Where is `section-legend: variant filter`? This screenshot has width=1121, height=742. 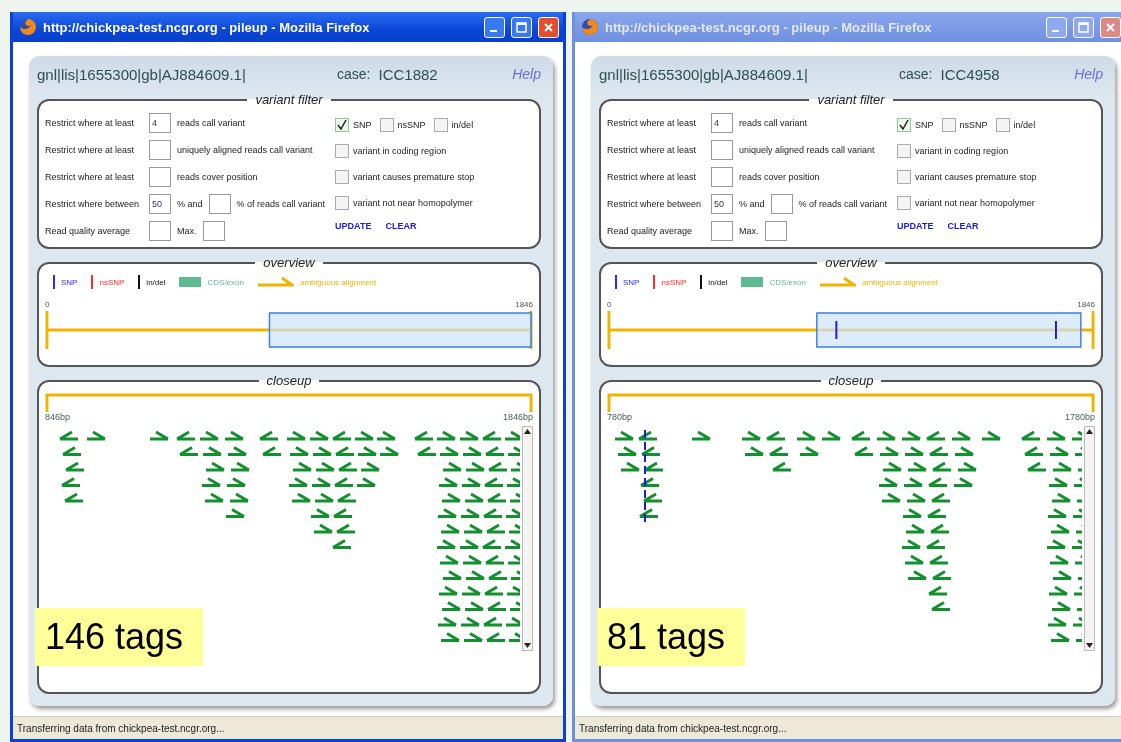 section-legend: variant filter is located at coordinates (289, 99).